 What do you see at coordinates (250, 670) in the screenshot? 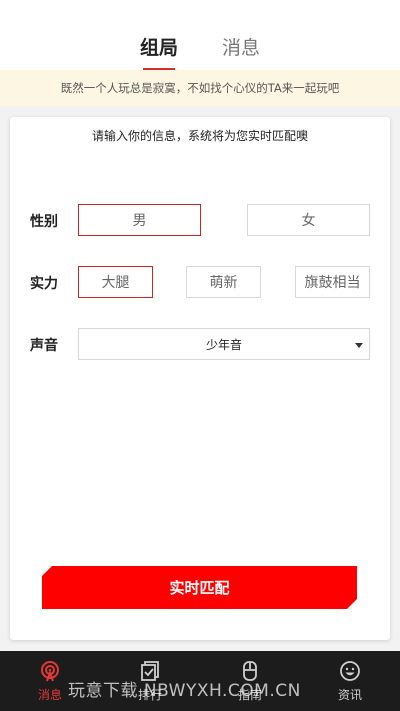
I see `mouse-icon` at bounding box center [250, 670].